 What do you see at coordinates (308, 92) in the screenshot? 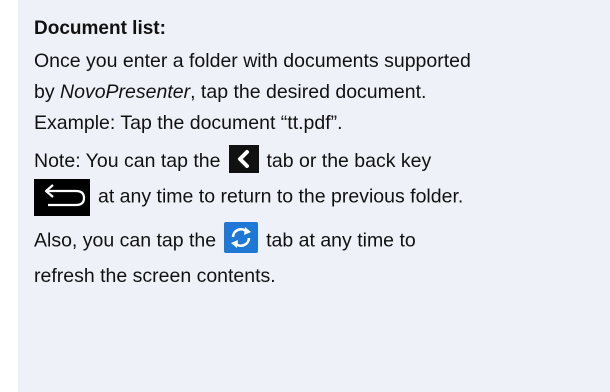
I see `intro-suffix: , tap the desired document.` at bounding box center [308, 92].